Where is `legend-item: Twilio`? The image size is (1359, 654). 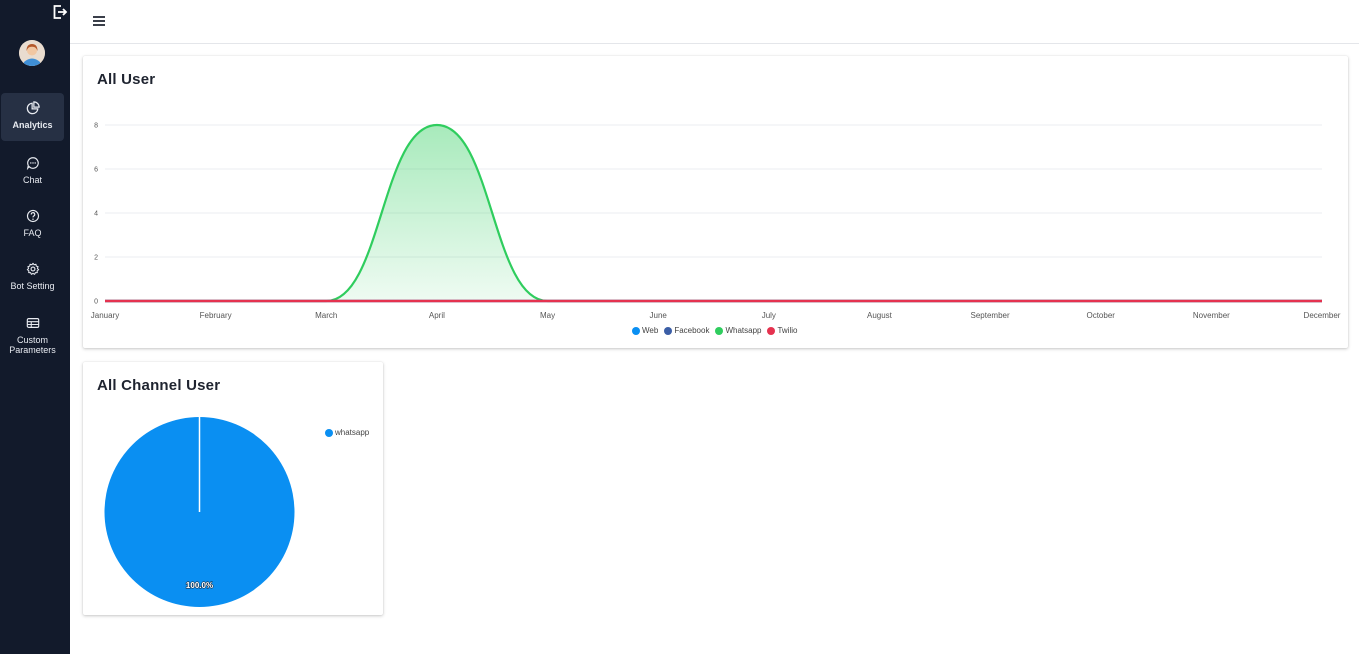 legend-item: Twilio is located at coordinates (782, 330).